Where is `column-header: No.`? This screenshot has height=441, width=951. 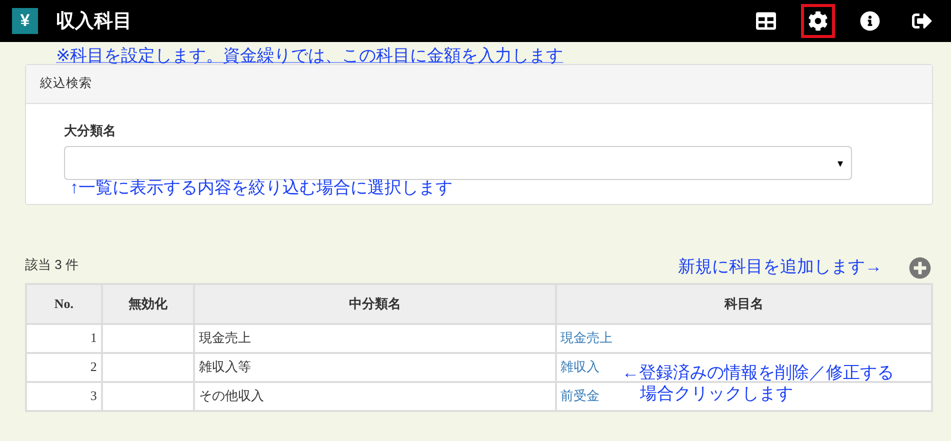
column-header: No. is located at coordinates (64, 304).